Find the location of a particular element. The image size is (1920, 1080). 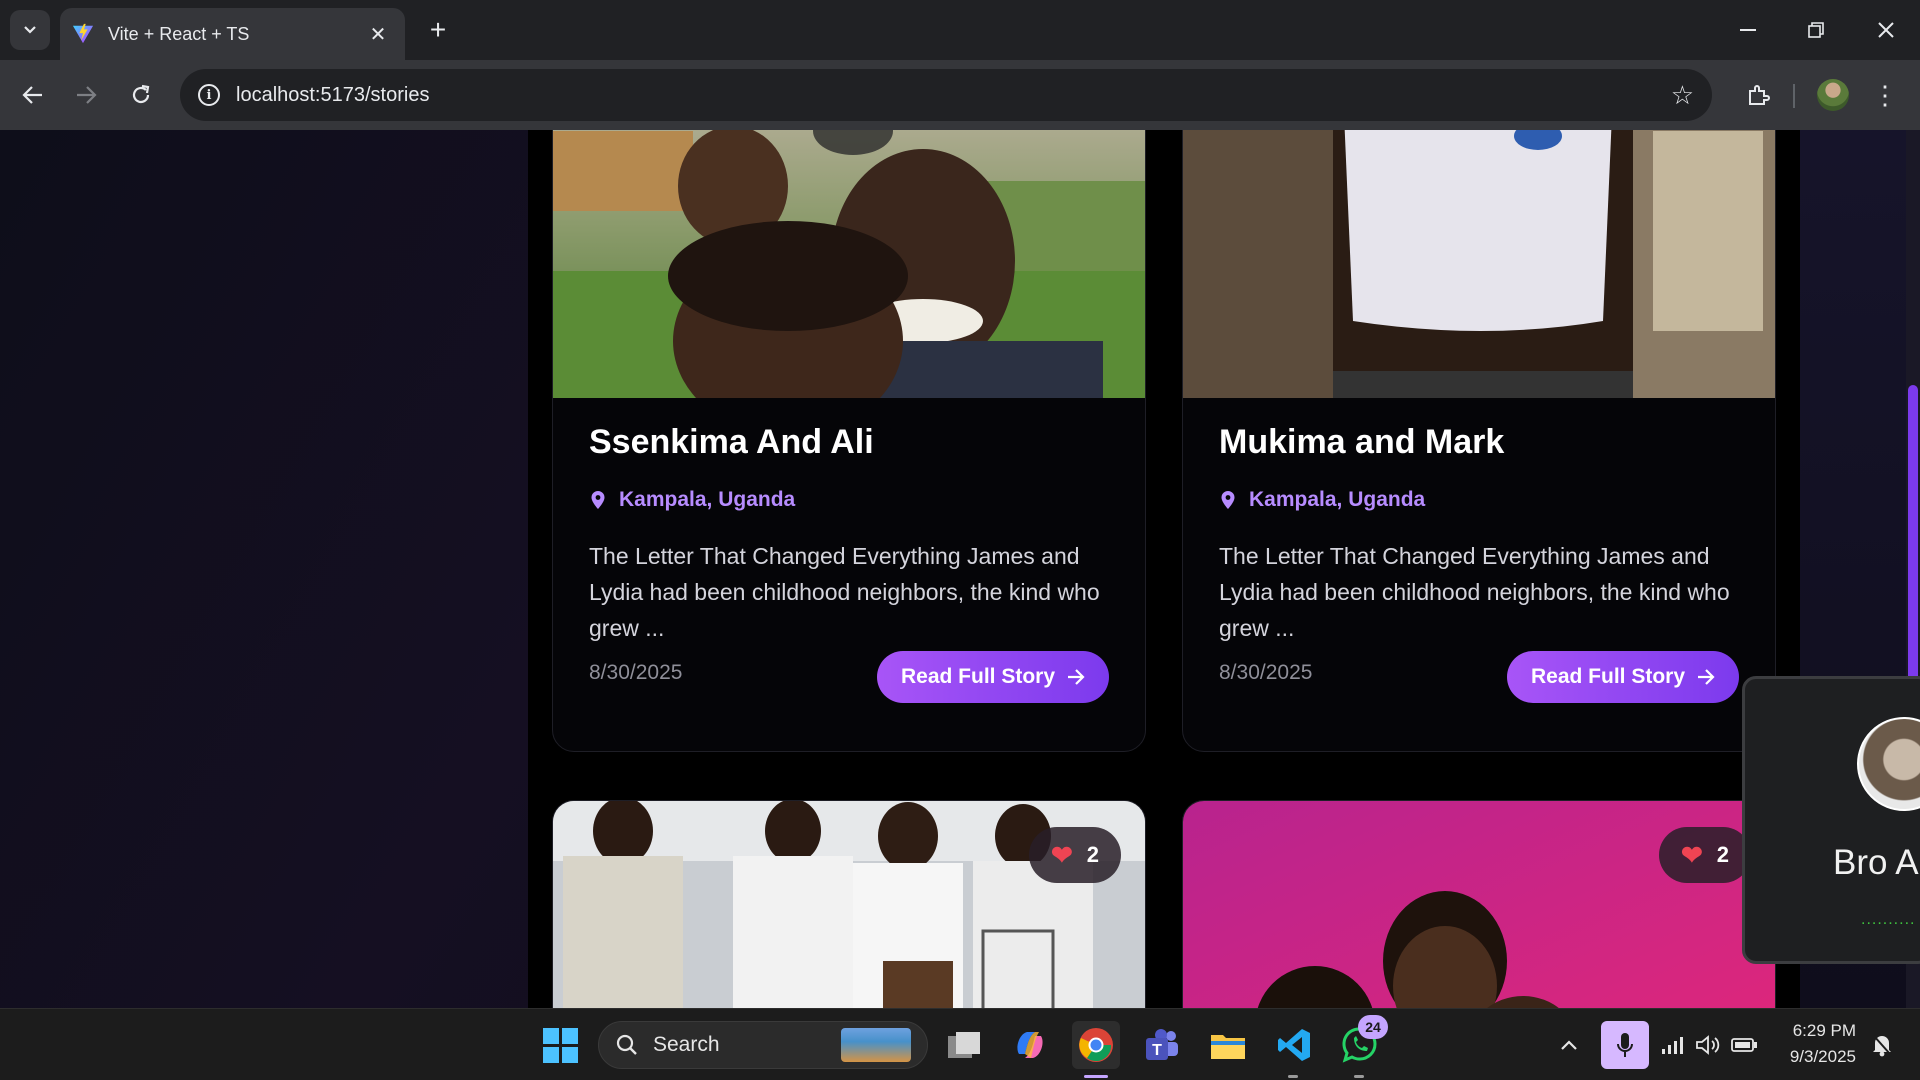

teams-icon: T is located at coordinates (1162, 1045).